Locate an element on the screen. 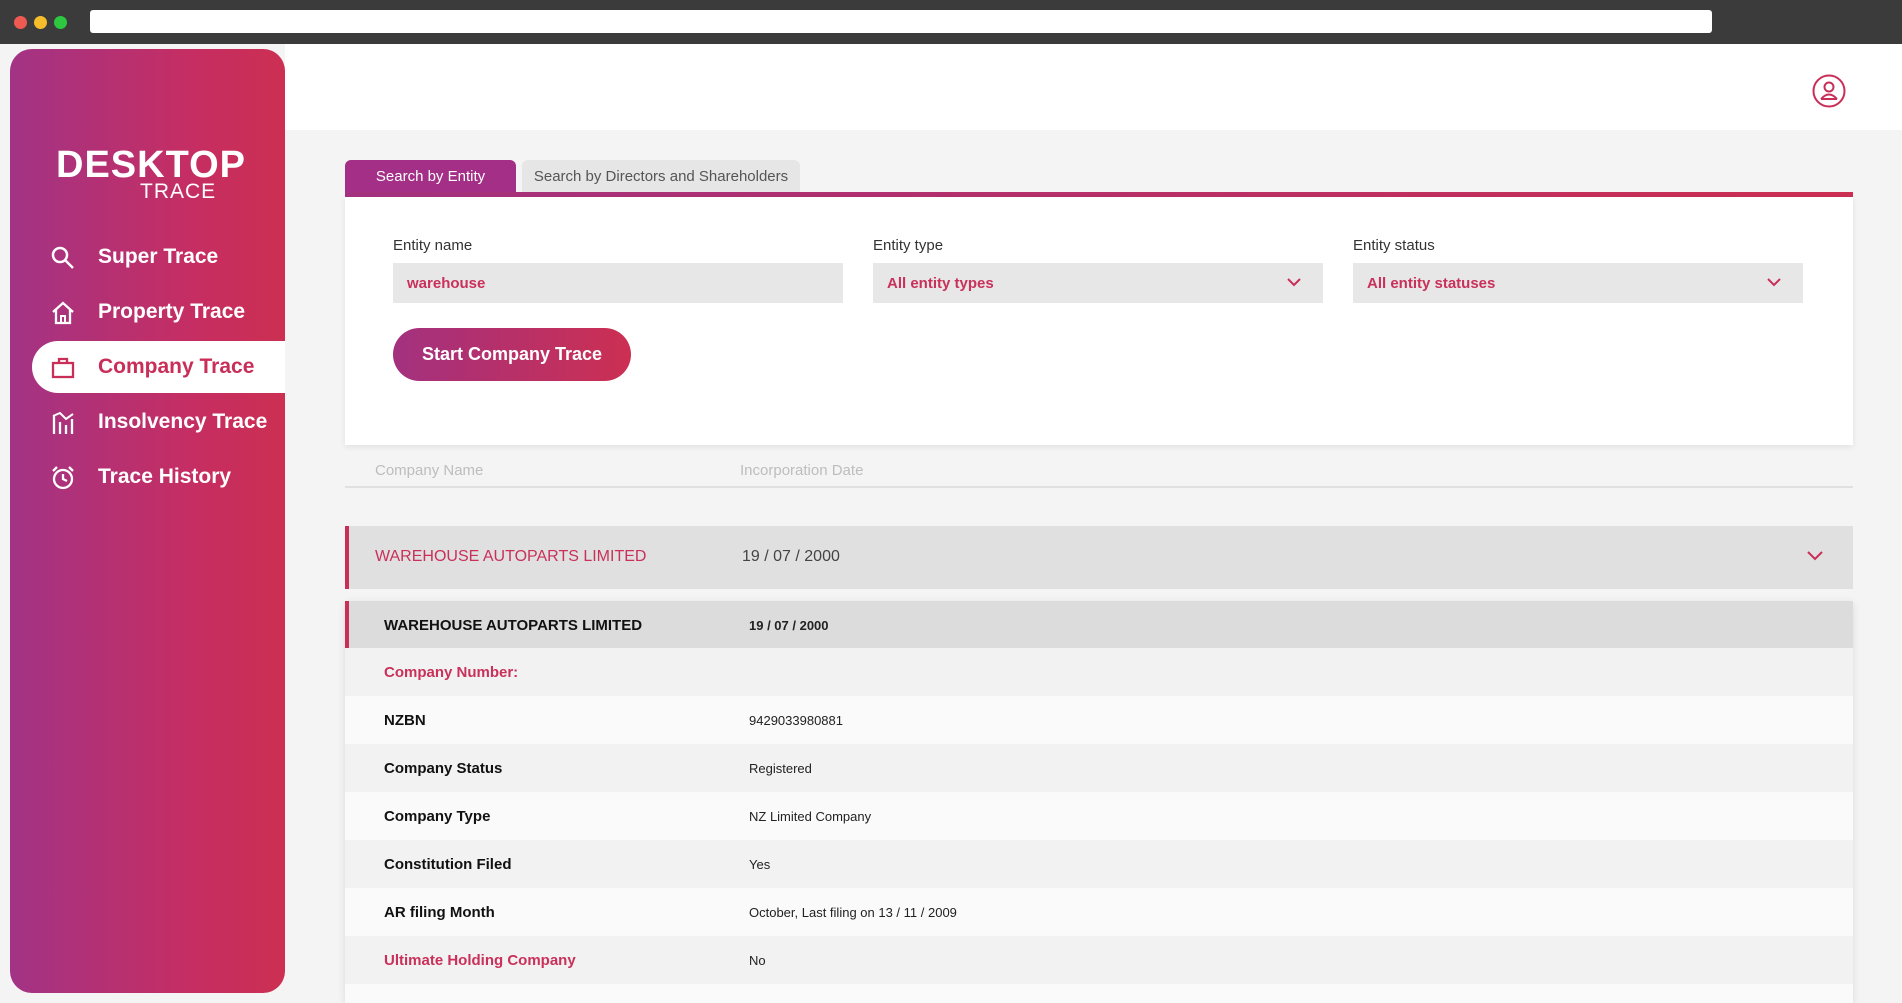 The image size is (1902, 1003). detail-value: NZ Limited Company is located at coordinates (810, 816).